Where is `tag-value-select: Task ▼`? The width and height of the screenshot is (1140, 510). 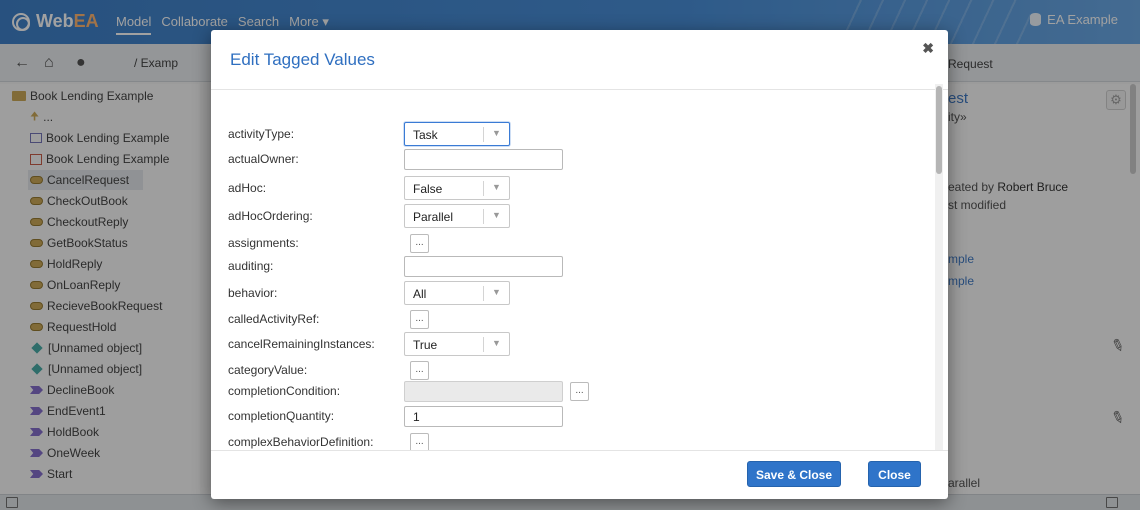 tag-value-select: Task ▼ is located at coordinates (457, 134).